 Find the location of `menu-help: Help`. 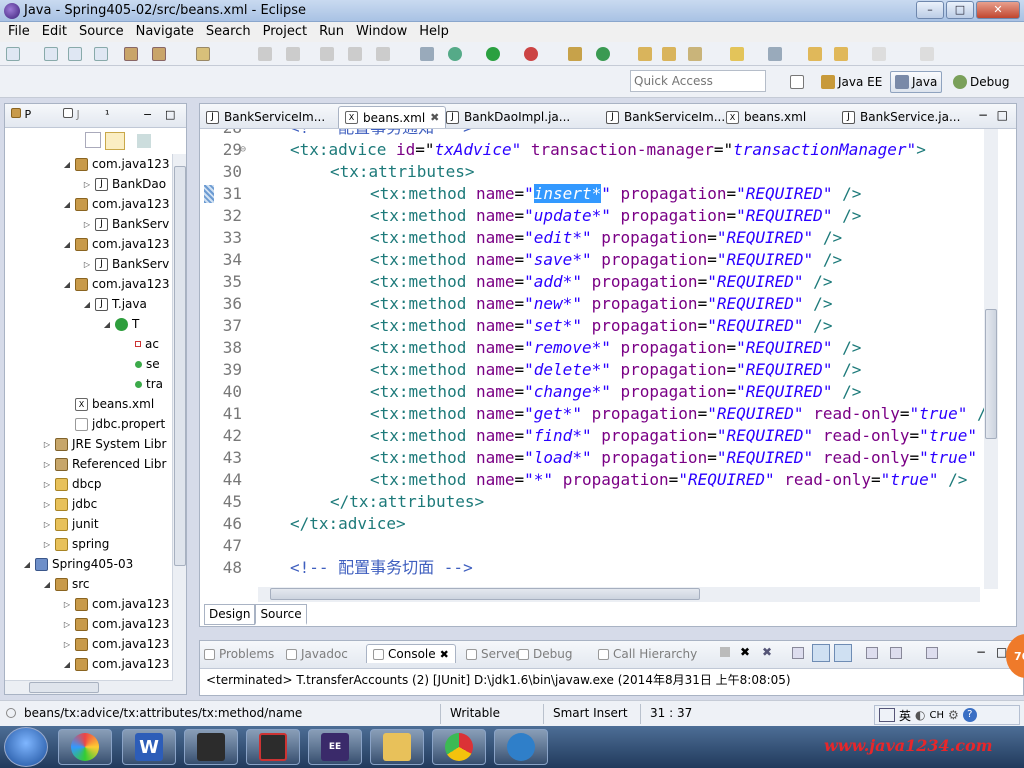

menu-help: Help is located at coordinates (434, 32).